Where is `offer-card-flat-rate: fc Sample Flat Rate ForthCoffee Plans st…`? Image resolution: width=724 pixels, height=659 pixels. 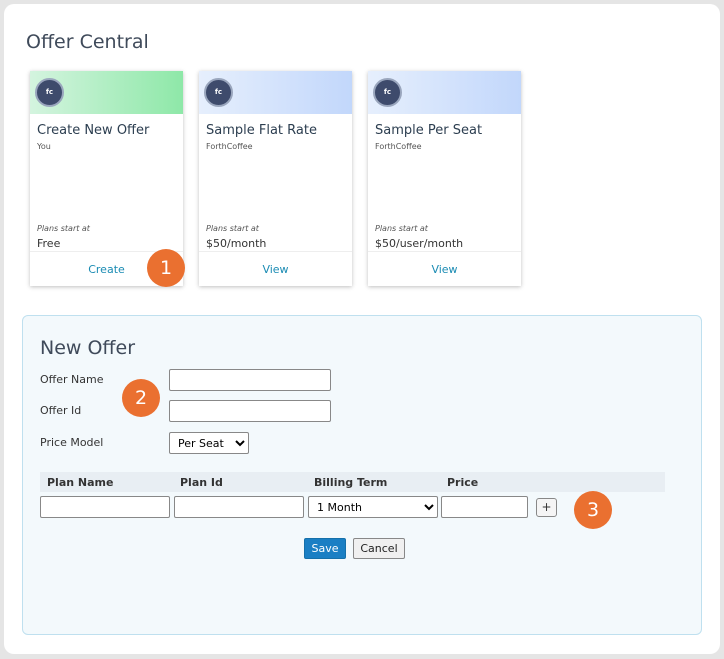 offer-card-flat-rate: fc Sample Flat Rate ForthCoffee Plans st… is located at coordinates (275, 178).